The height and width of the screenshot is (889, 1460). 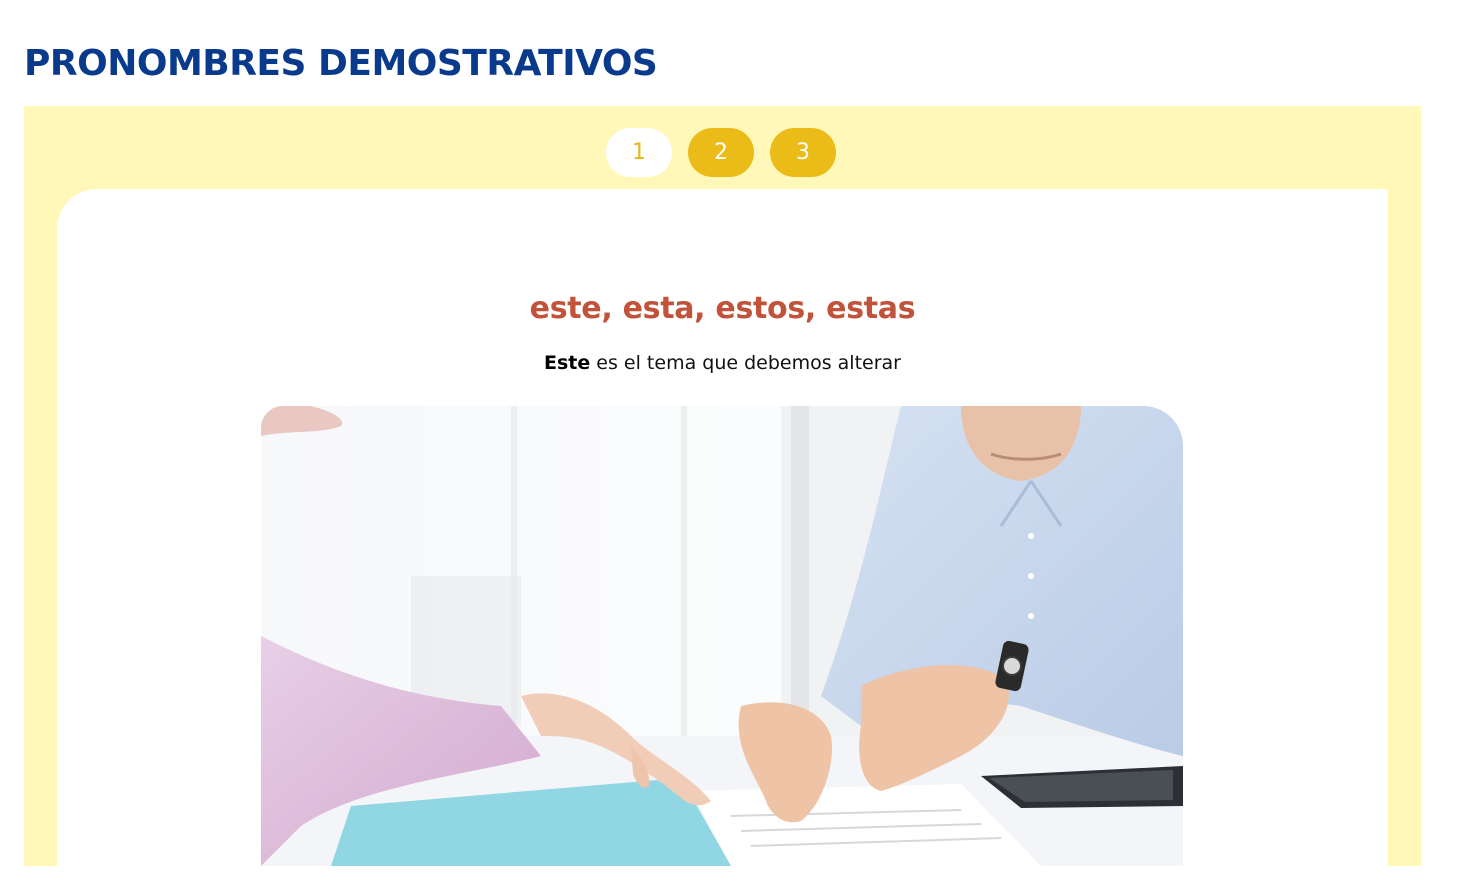 I want to click on example-sentence: Este es el tema que debemos alterar, so click(x=722, y=363).